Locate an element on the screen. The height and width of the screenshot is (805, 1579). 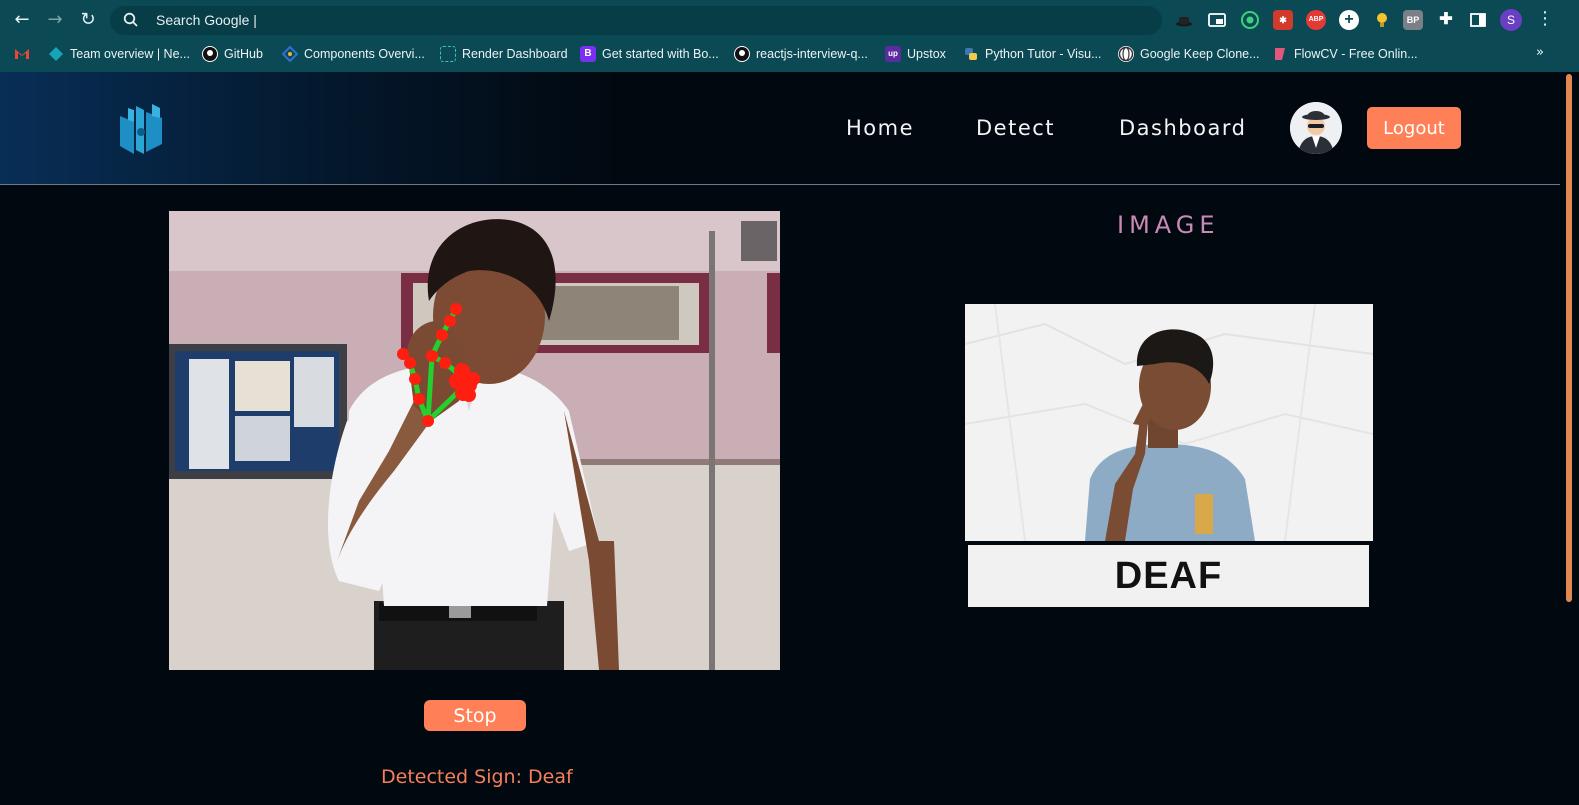
bulb-icon is located at coordinates (1382, 20).